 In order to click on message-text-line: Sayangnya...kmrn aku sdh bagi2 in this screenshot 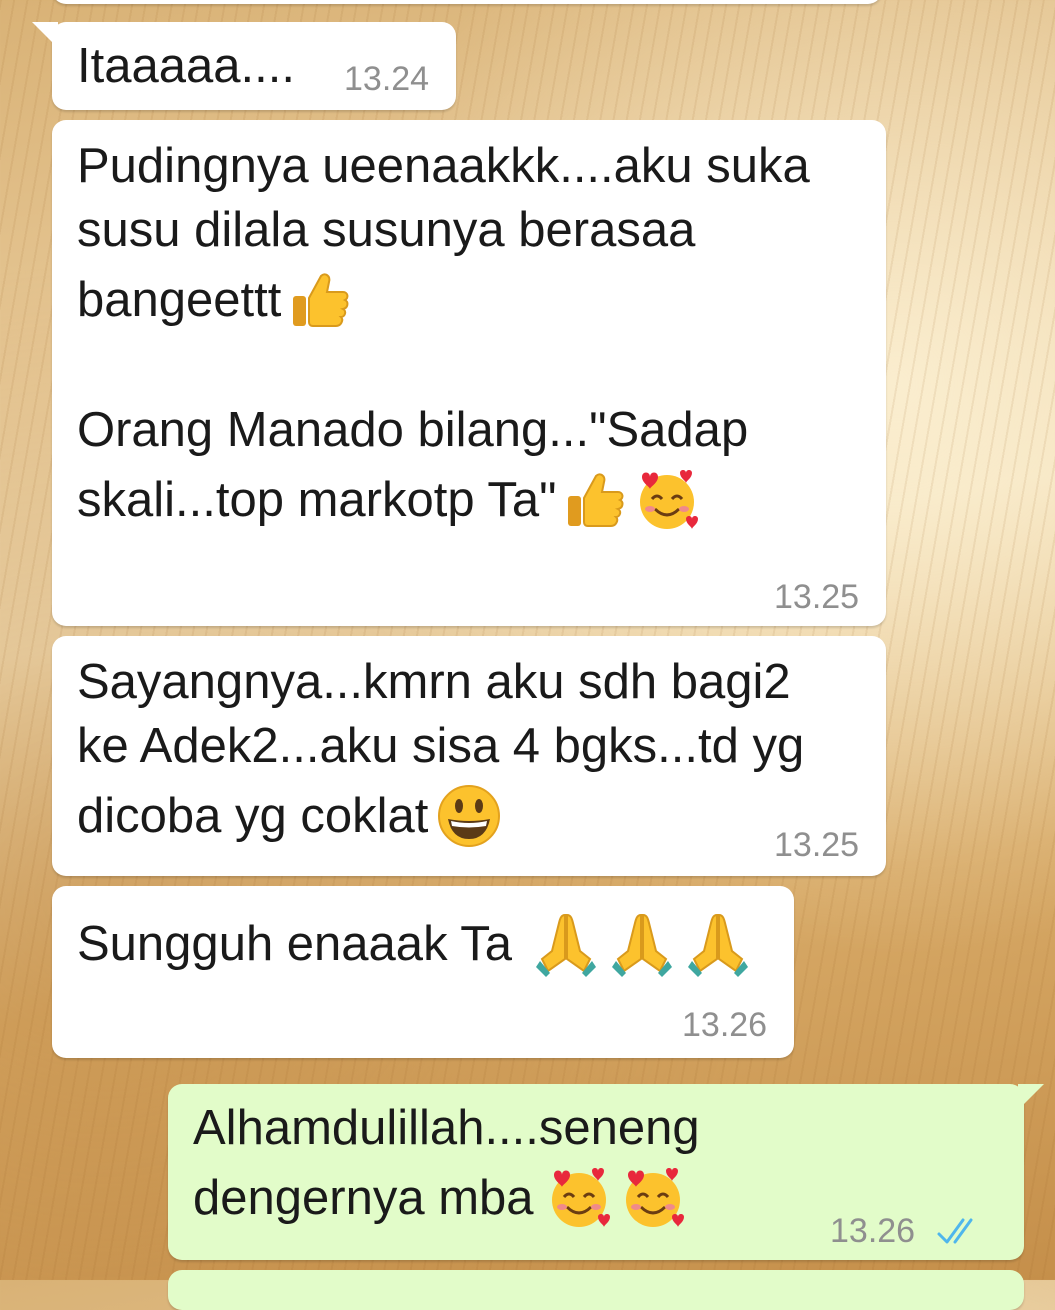, I will do `click(434, 682)`.